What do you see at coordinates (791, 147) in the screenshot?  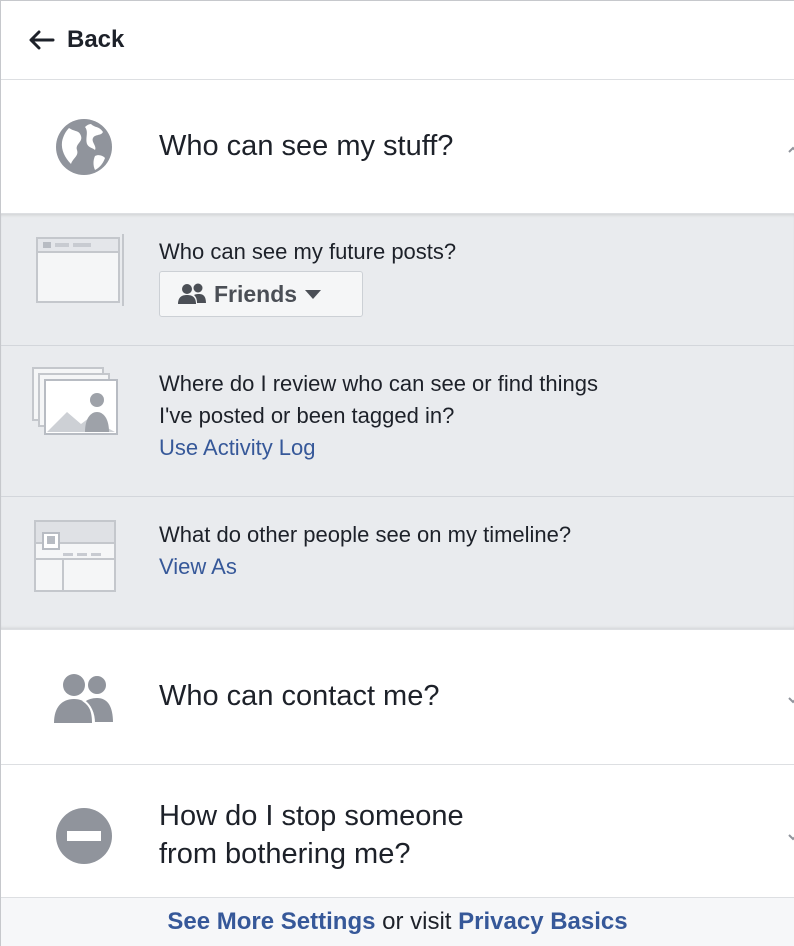 I see `chevron-up-icon` at bounding box center [791, 147].